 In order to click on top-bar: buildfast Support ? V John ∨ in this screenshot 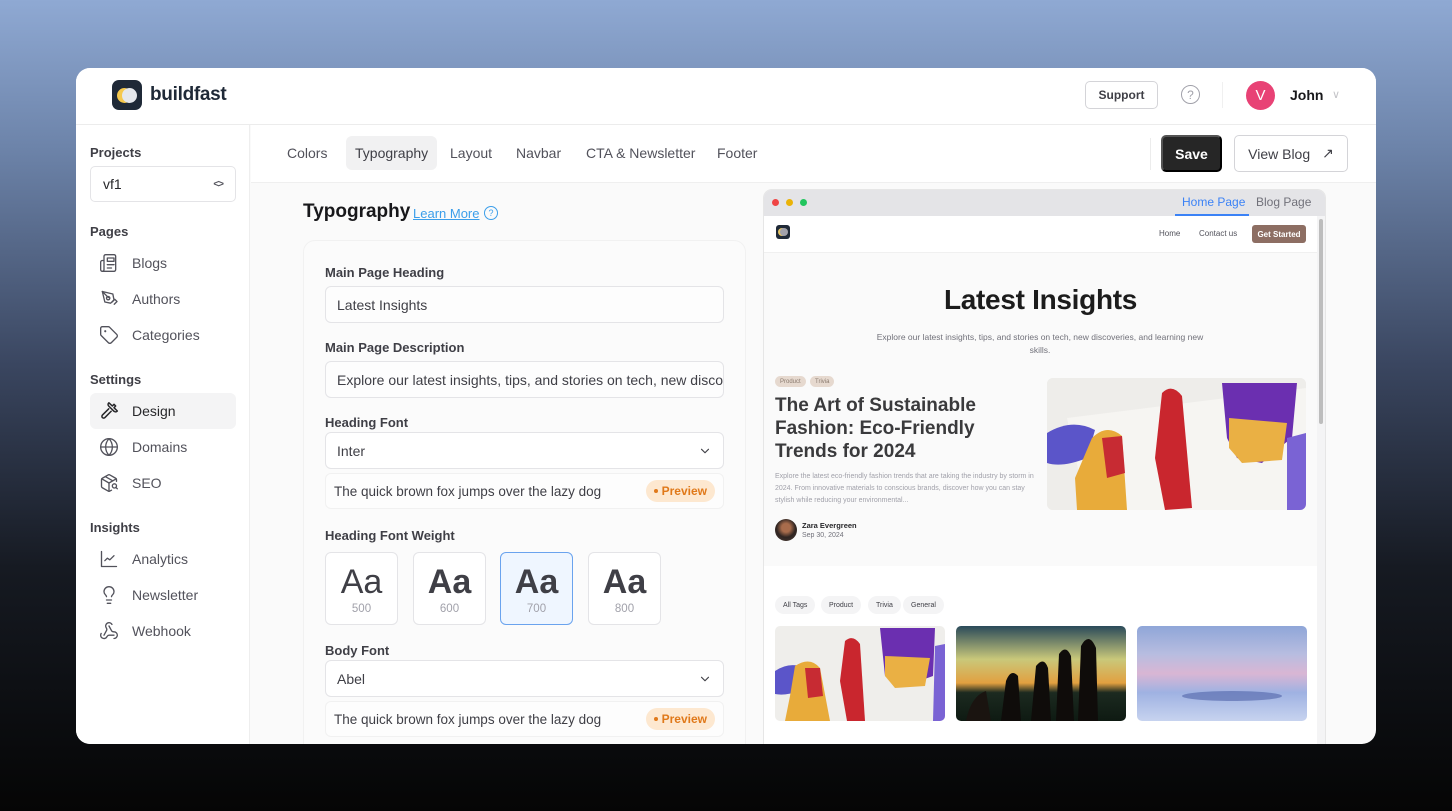, I will do `click(726, 96)`.